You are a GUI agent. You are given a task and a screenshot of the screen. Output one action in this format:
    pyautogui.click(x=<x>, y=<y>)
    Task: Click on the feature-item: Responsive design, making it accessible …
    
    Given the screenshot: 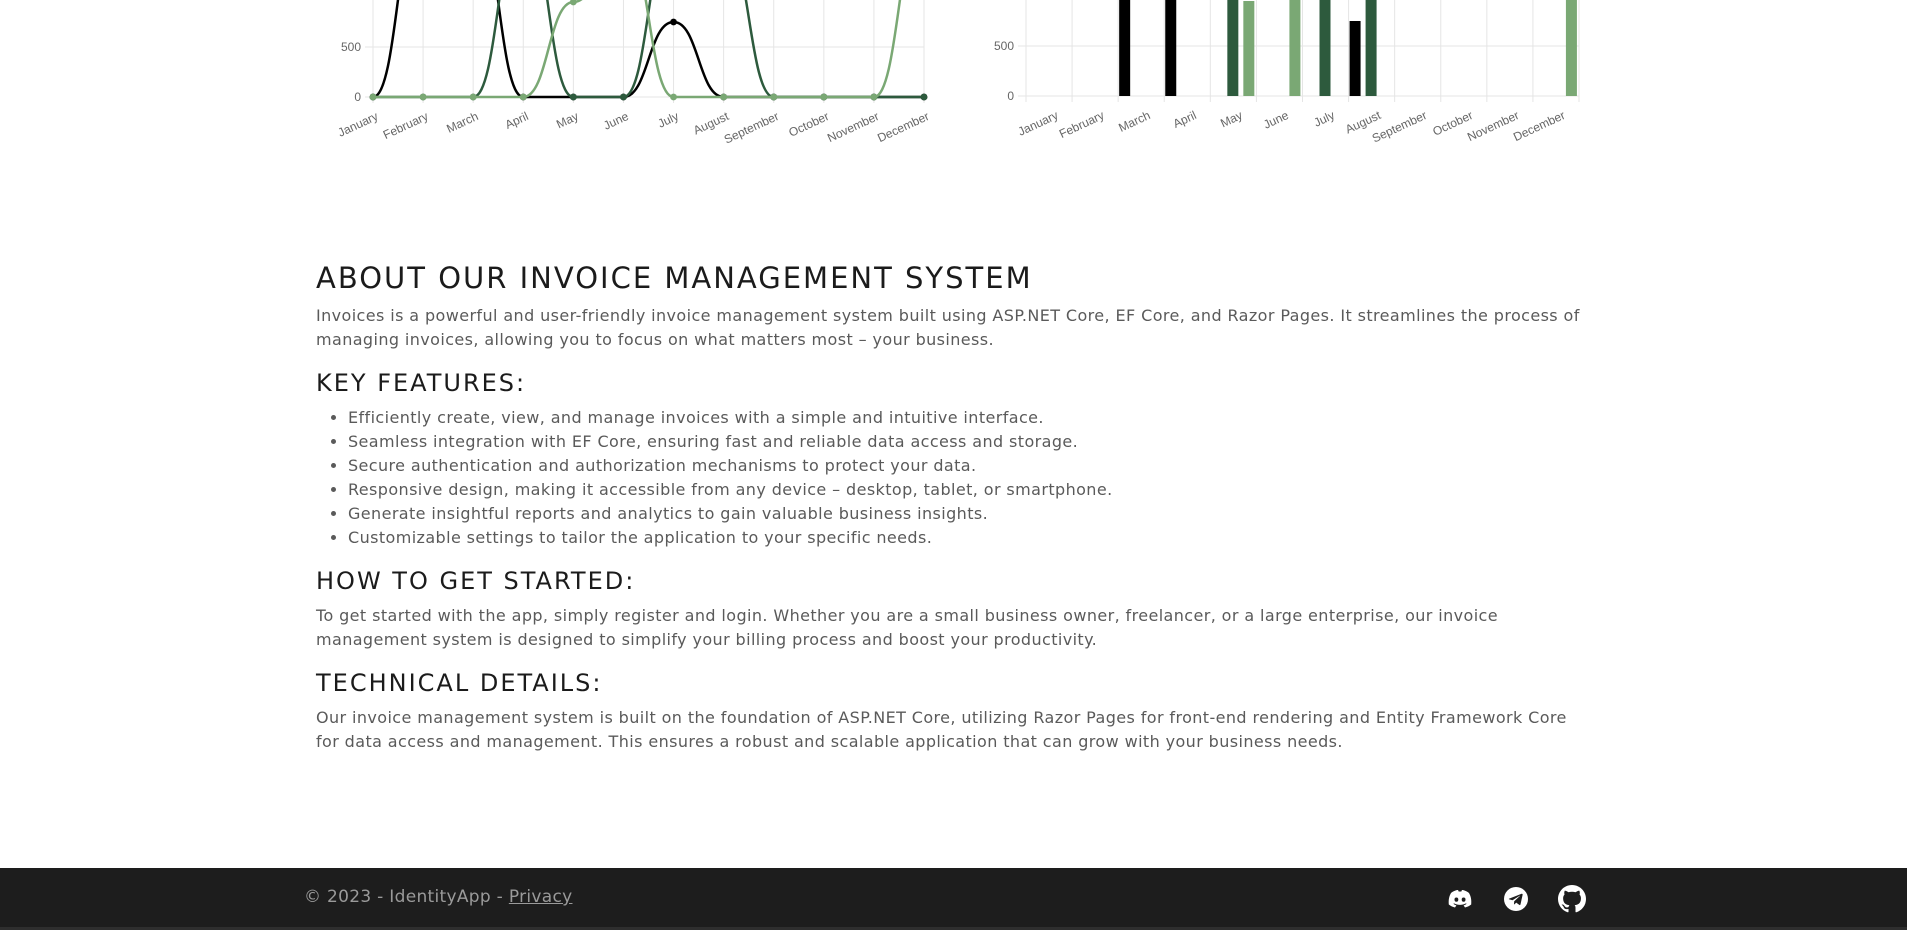 What is the action you would take?
    pyautogui.click(x=967, y=490)
    